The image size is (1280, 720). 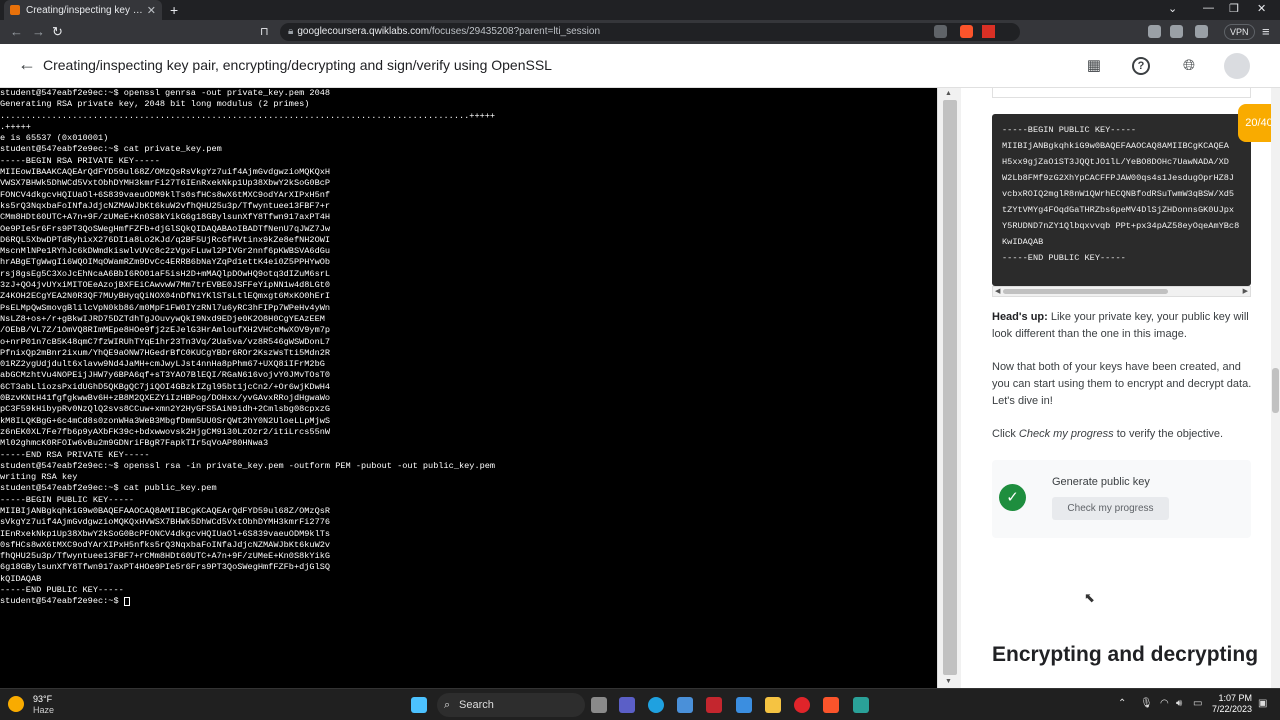 What do you see at coordinates (948, 681) in the screenshot?
I see `scroll-down-icon: ▼` at bounding box center [948, 681].